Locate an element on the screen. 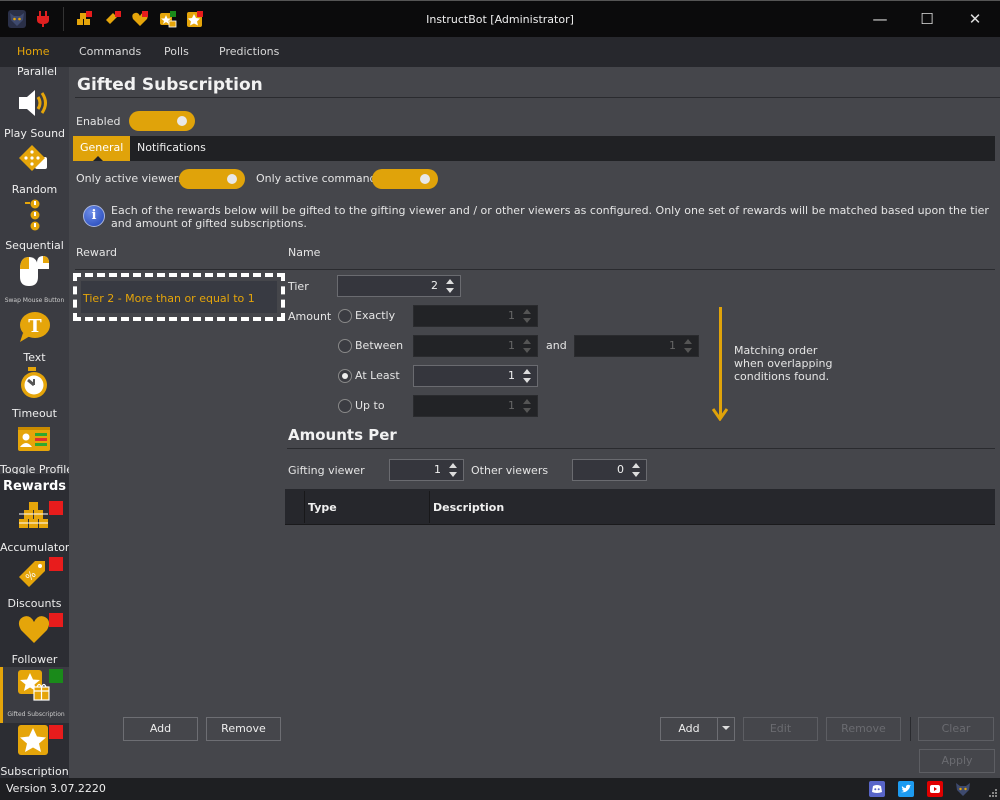 The image size is (1000, 800). sidebar-item-sequential: Sequential is located at coordinates (34, 225).